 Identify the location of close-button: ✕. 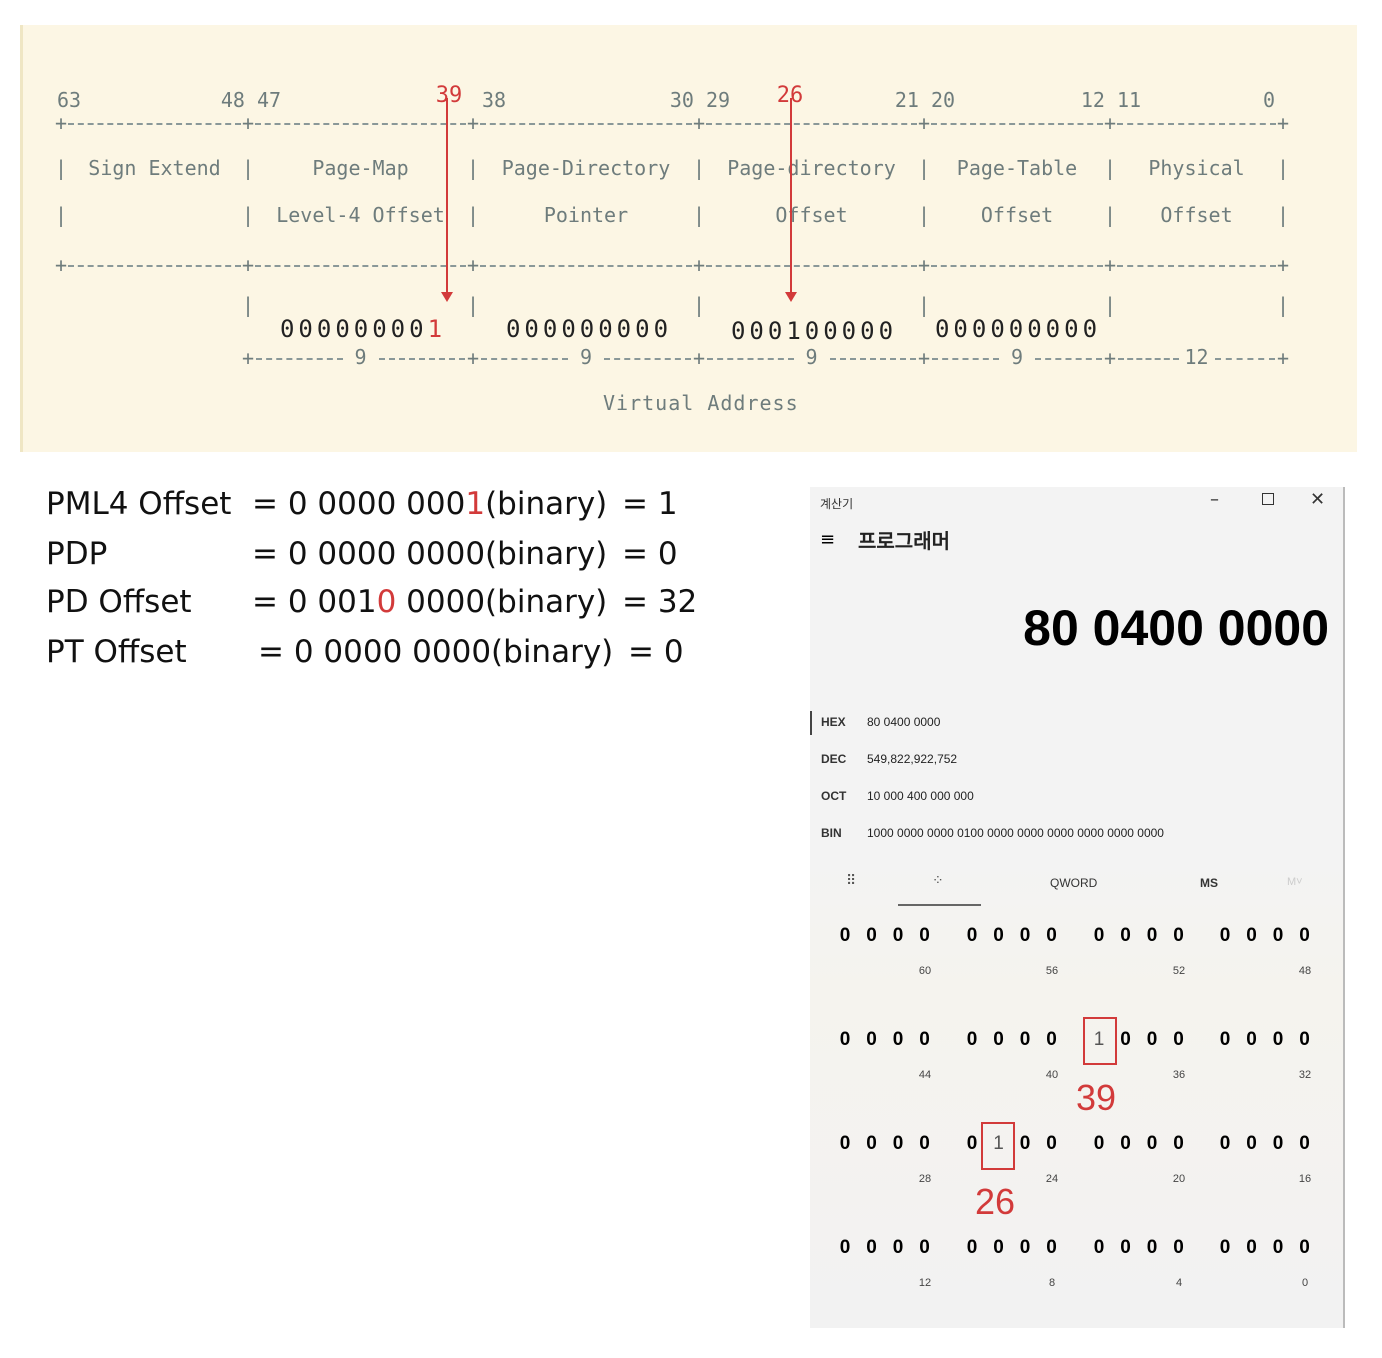
(1317, 499).